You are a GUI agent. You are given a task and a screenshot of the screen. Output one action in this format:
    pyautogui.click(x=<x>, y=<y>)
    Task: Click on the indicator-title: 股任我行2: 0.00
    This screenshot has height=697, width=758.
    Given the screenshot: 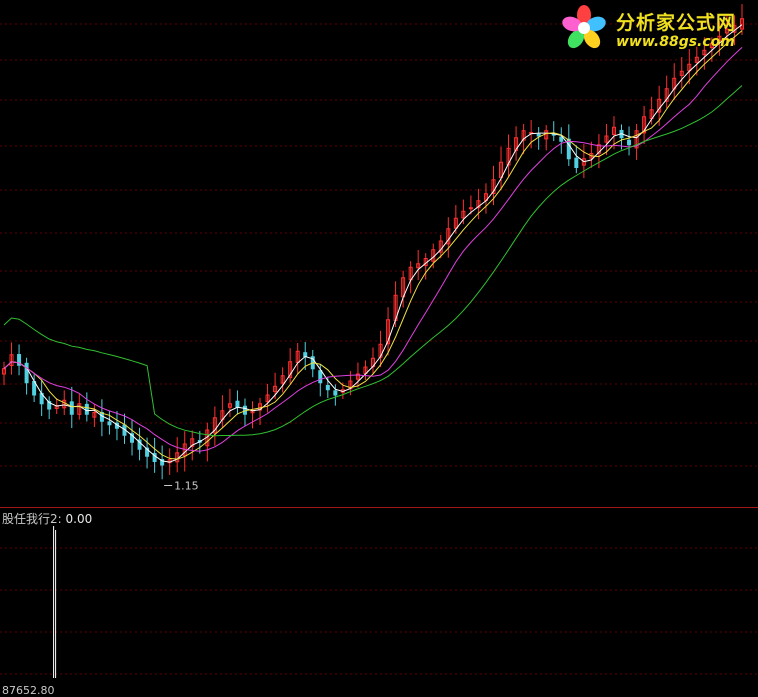 What is the action you would take?
    pyautogui.click(x=47, y=518)
    